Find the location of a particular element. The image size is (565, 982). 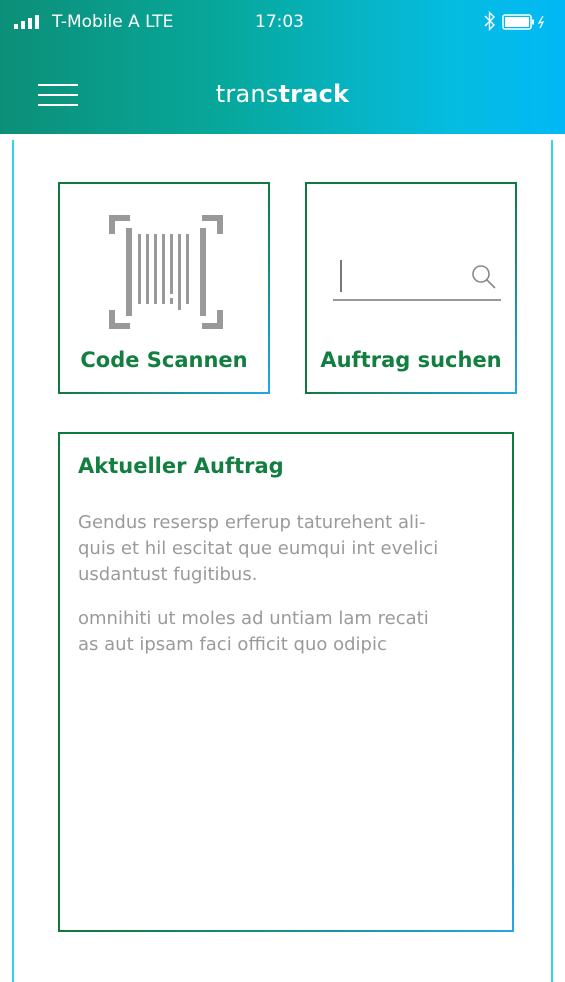

current-order-title: Aktueller Auftrag is located at coordinates (181, 466).